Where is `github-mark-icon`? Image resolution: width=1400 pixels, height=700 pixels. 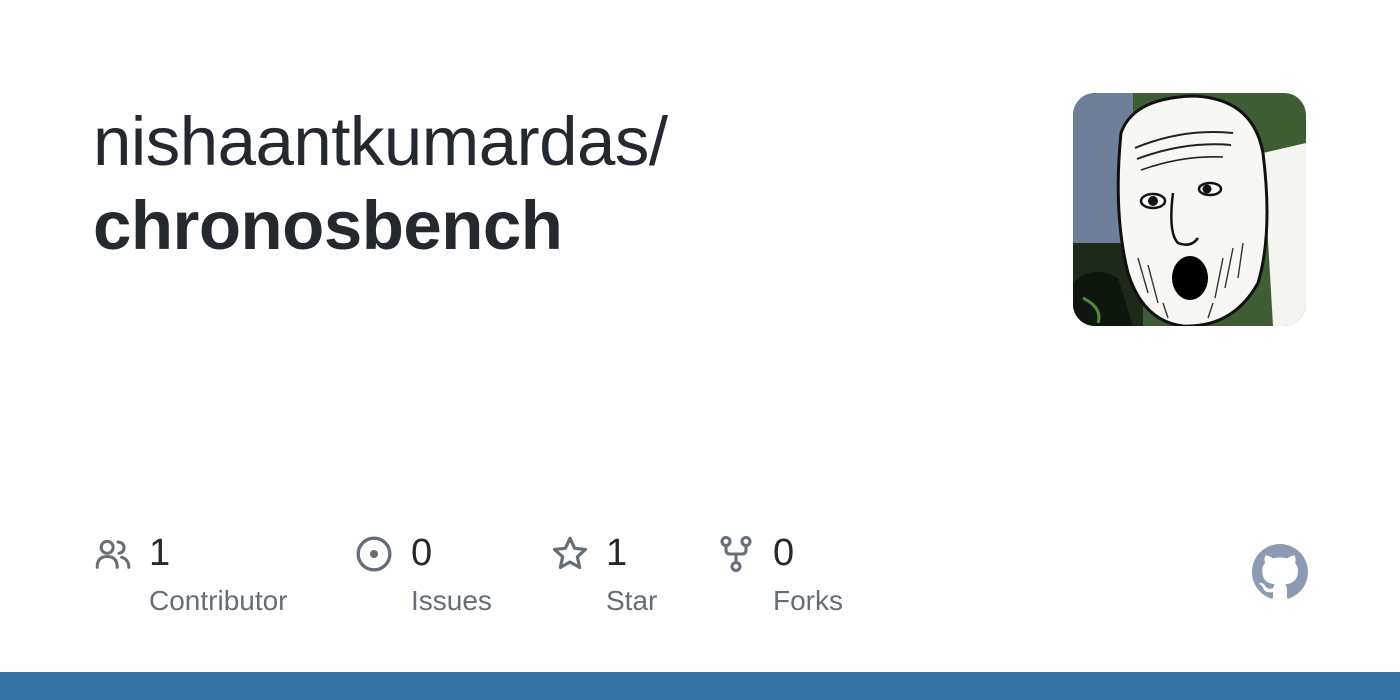
github-mark-icon is located at coordinates (1280, 572).